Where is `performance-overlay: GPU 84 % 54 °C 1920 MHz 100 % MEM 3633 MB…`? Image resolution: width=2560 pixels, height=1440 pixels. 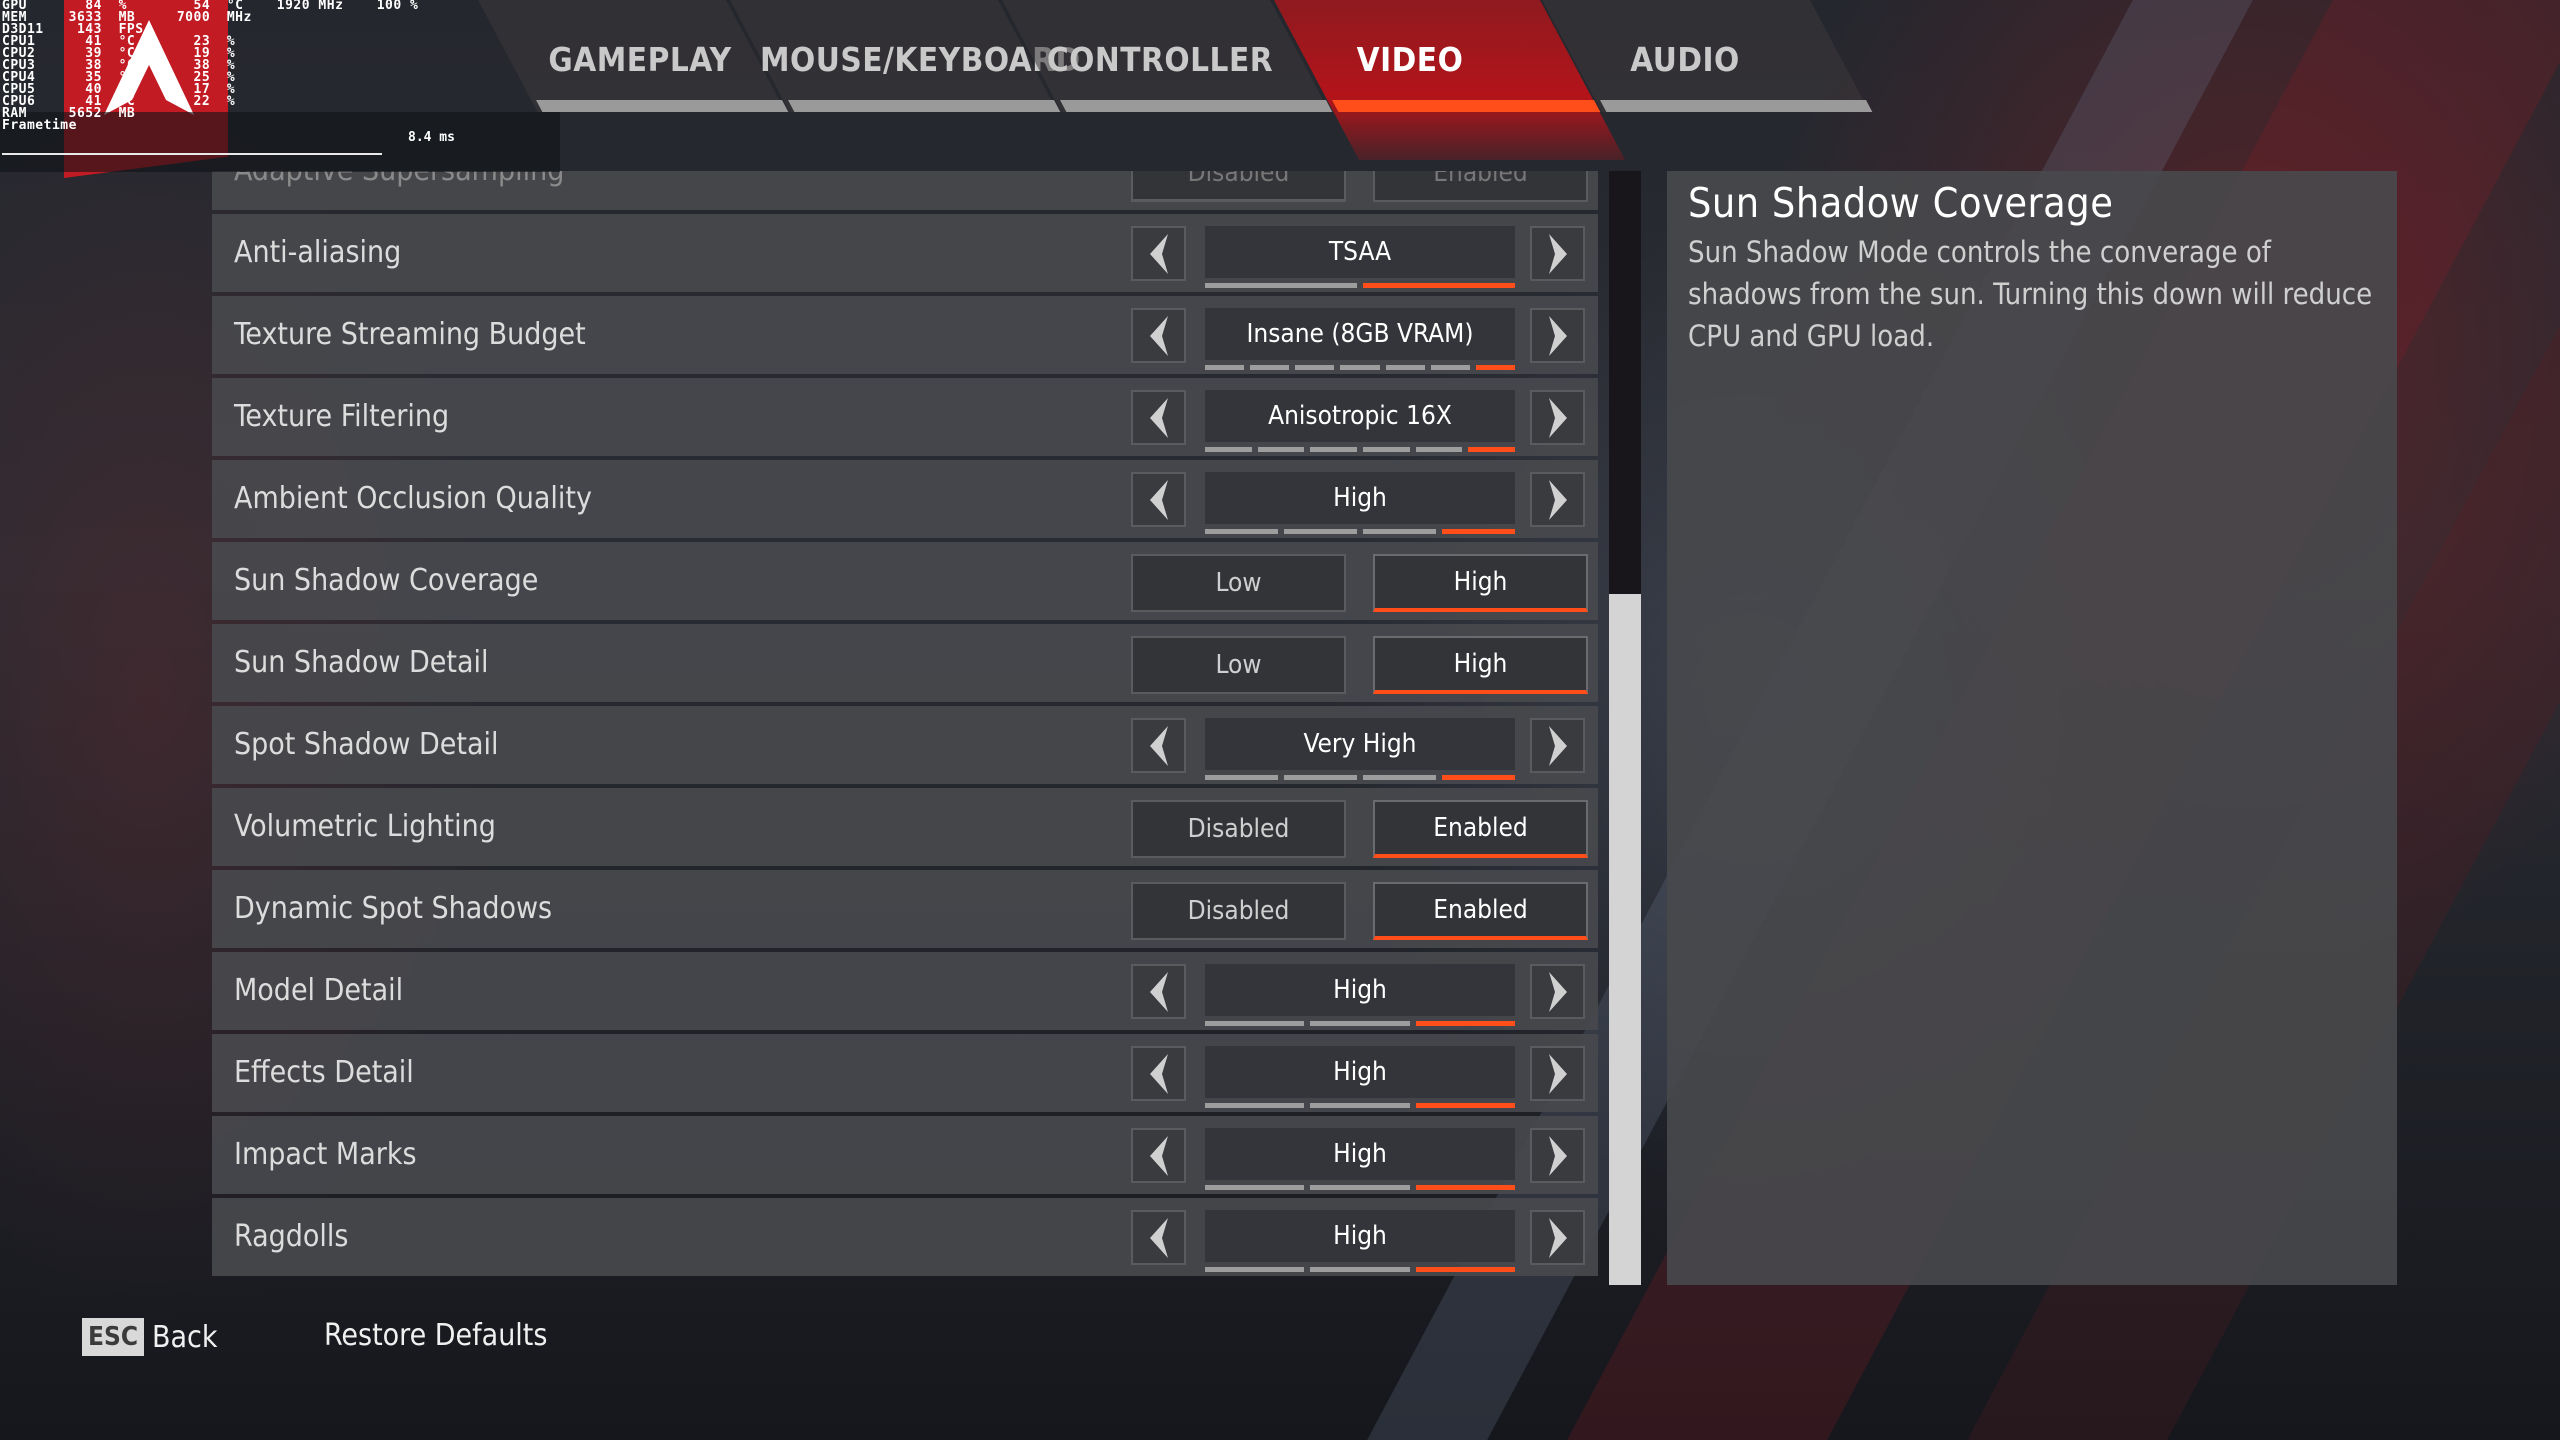 performance-overlay: GPU 84 % 54 °C 1920 MHz 100 % MEM 3633 MB… is located at coordinates (210, 66).